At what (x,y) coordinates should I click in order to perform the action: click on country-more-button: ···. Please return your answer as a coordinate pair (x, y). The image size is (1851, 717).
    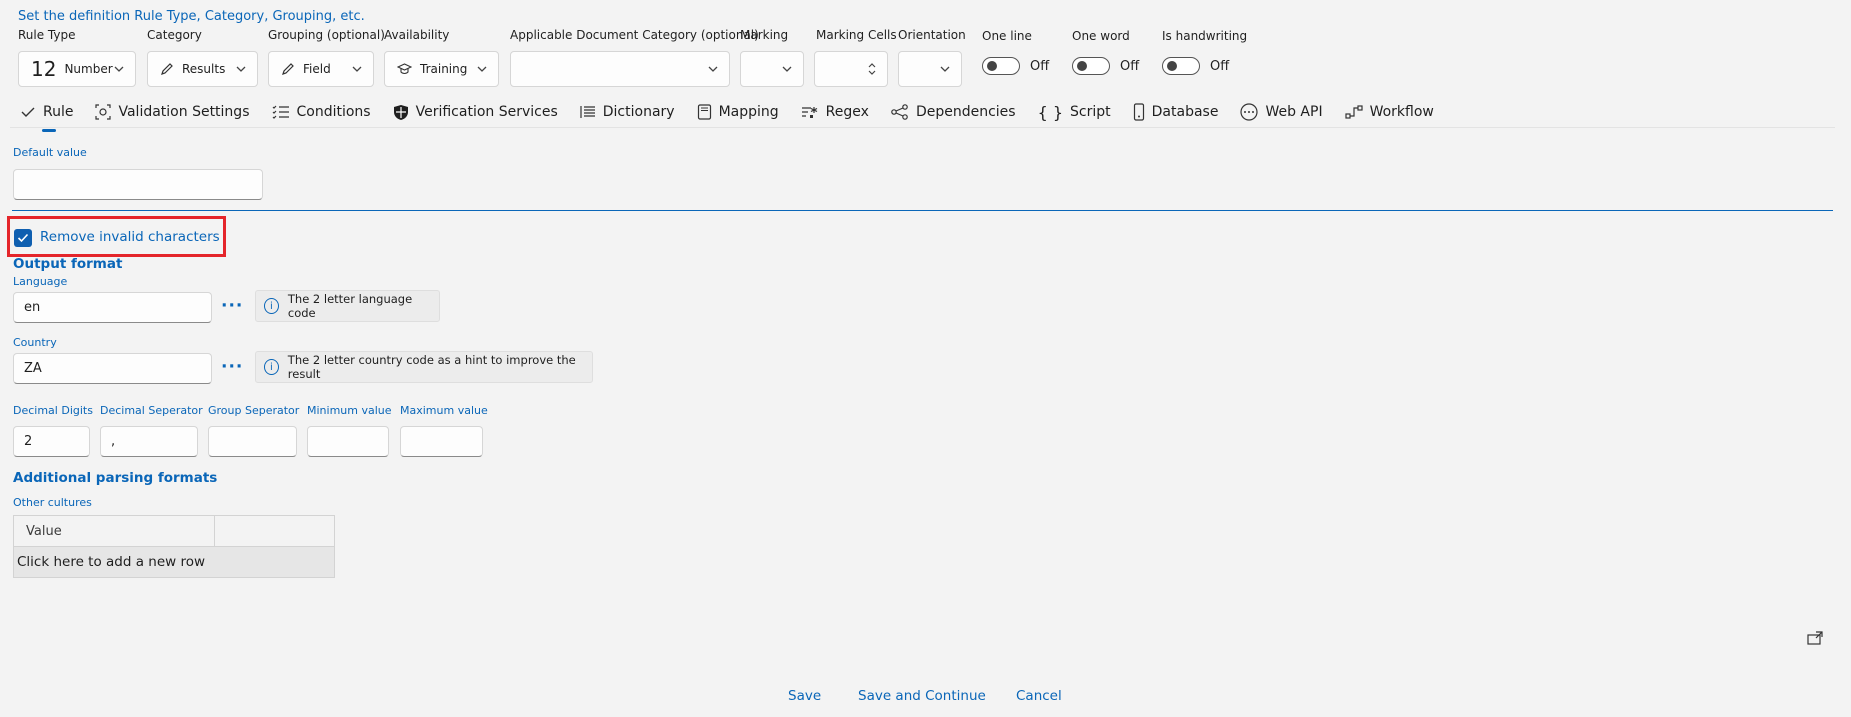
    Looking at the image, I should click on (232, 367).